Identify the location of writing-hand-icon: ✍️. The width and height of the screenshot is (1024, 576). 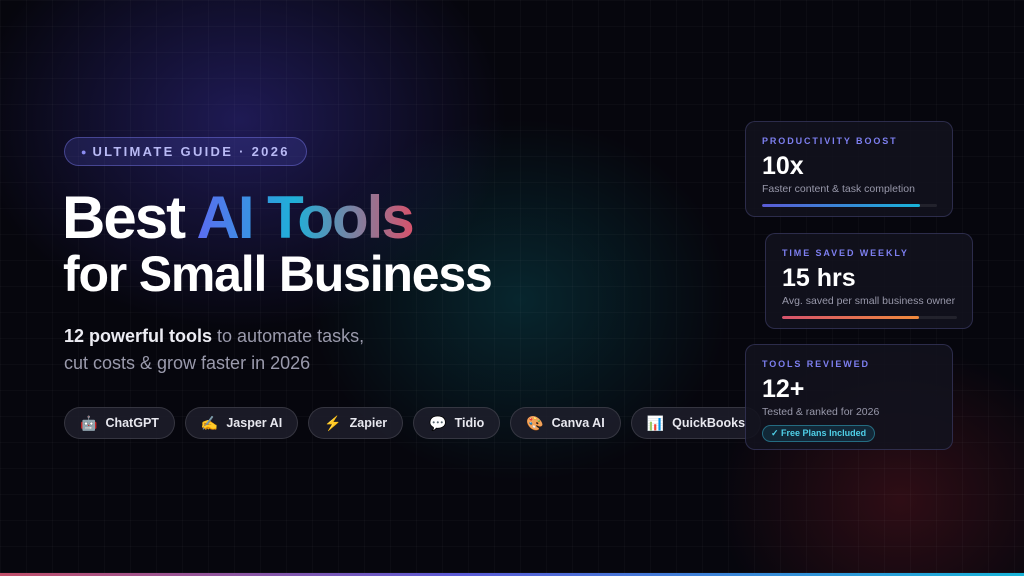
(209, 423).